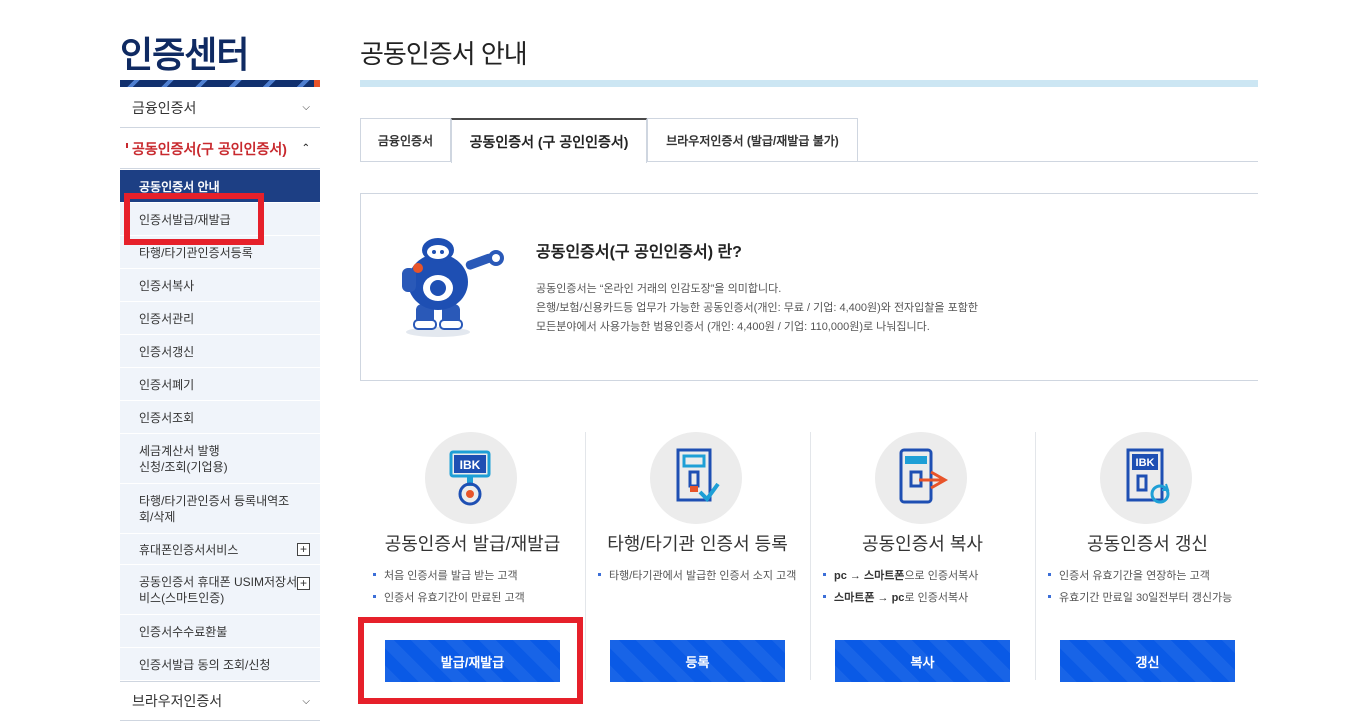 The width and height of the screenshot is (1350, 721). I want to click on sidebar-title: 인증센터, so click(184, 54).